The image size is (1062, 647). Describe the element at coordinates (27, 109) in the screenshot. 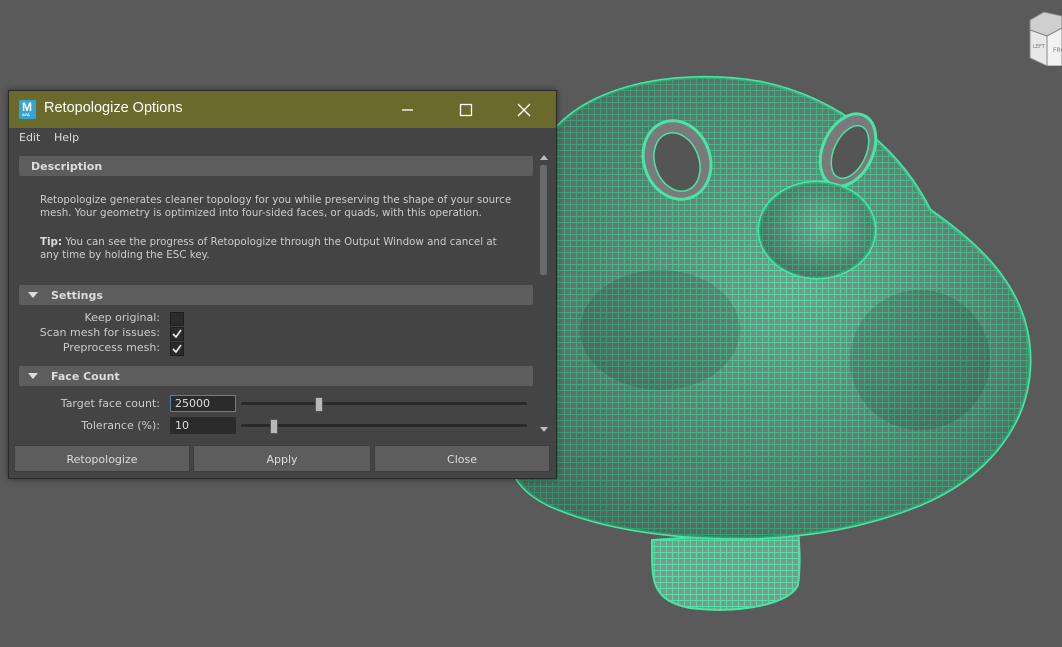

I see `maya-app-icon: M AYA` at that location.